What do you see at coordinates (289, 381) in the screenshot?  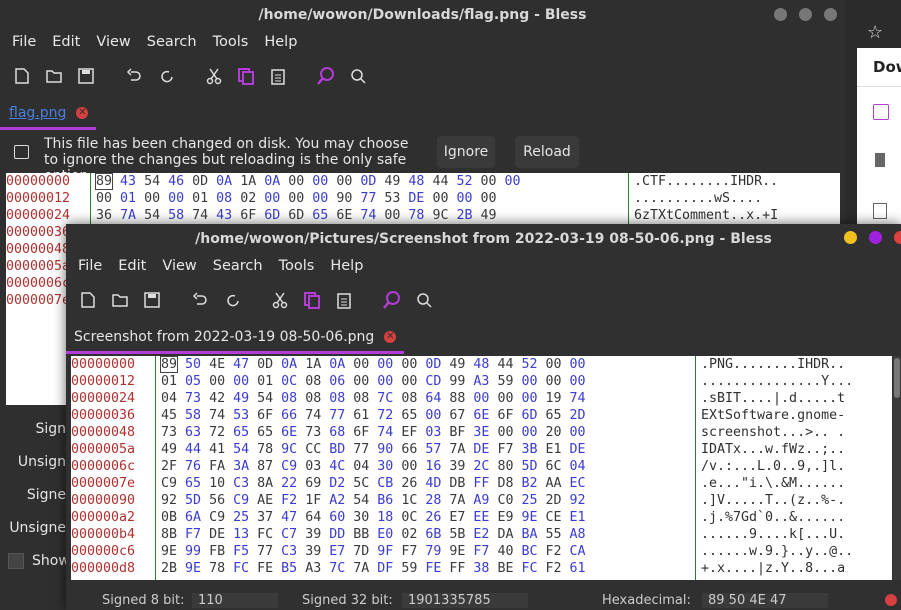 I see `hex-byte: 0C` at bounding box center [289, 381].